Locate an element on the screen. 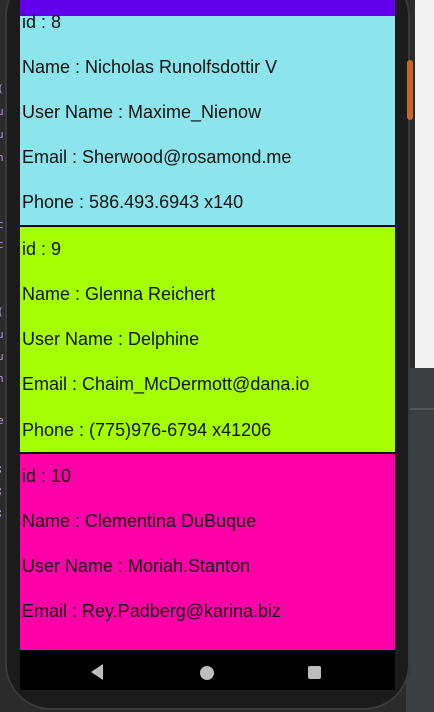 This screenshot has width=434, height=712. ide-panel-light is located at coordinates (424, 184).